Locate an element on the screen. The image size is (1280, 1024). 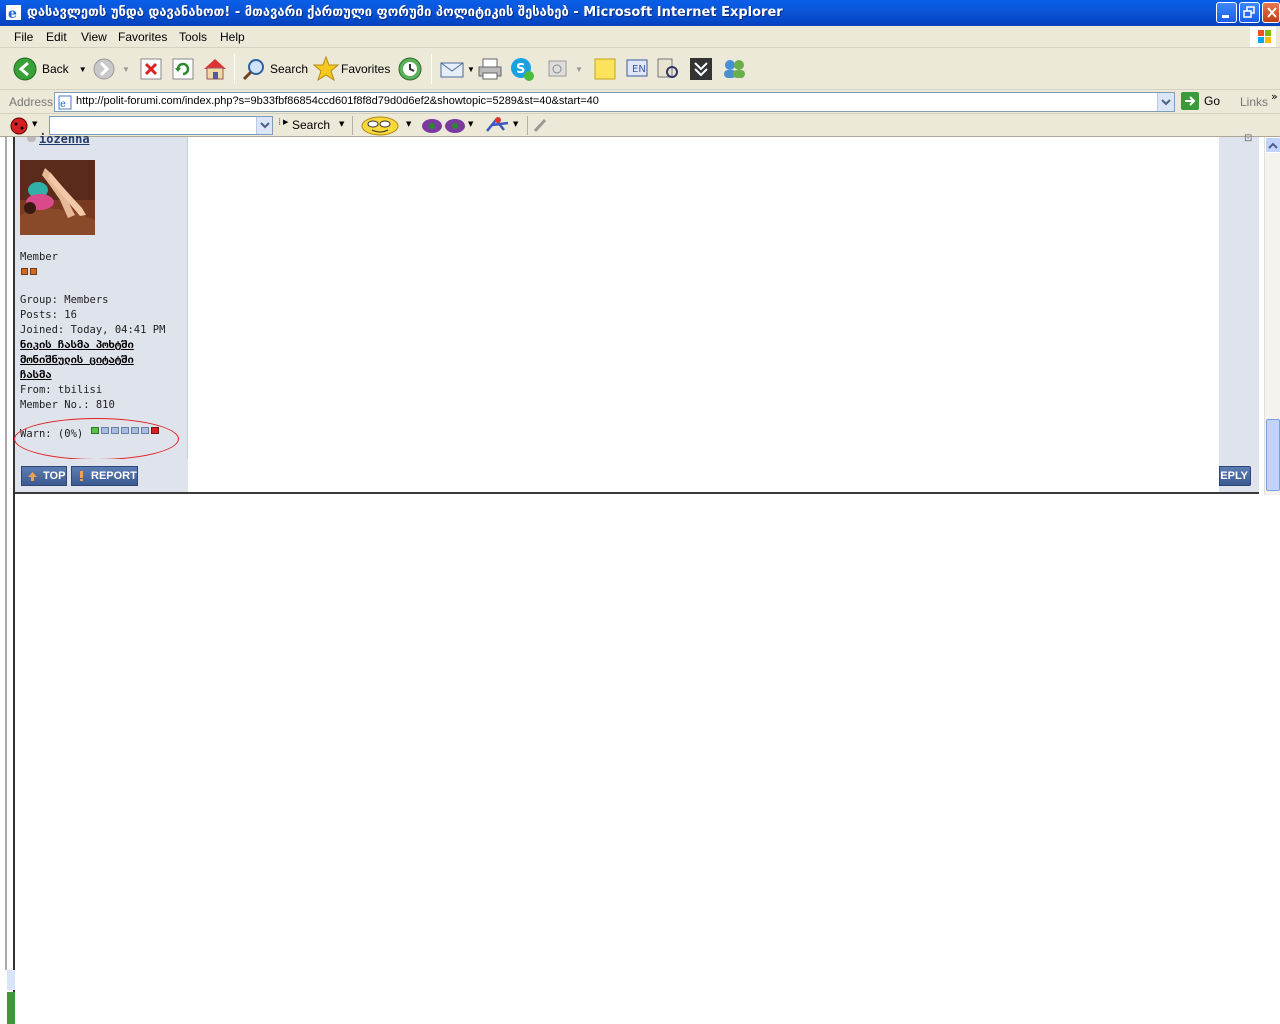
chevron-more-icon: » is located at coordinates (1274, 96).